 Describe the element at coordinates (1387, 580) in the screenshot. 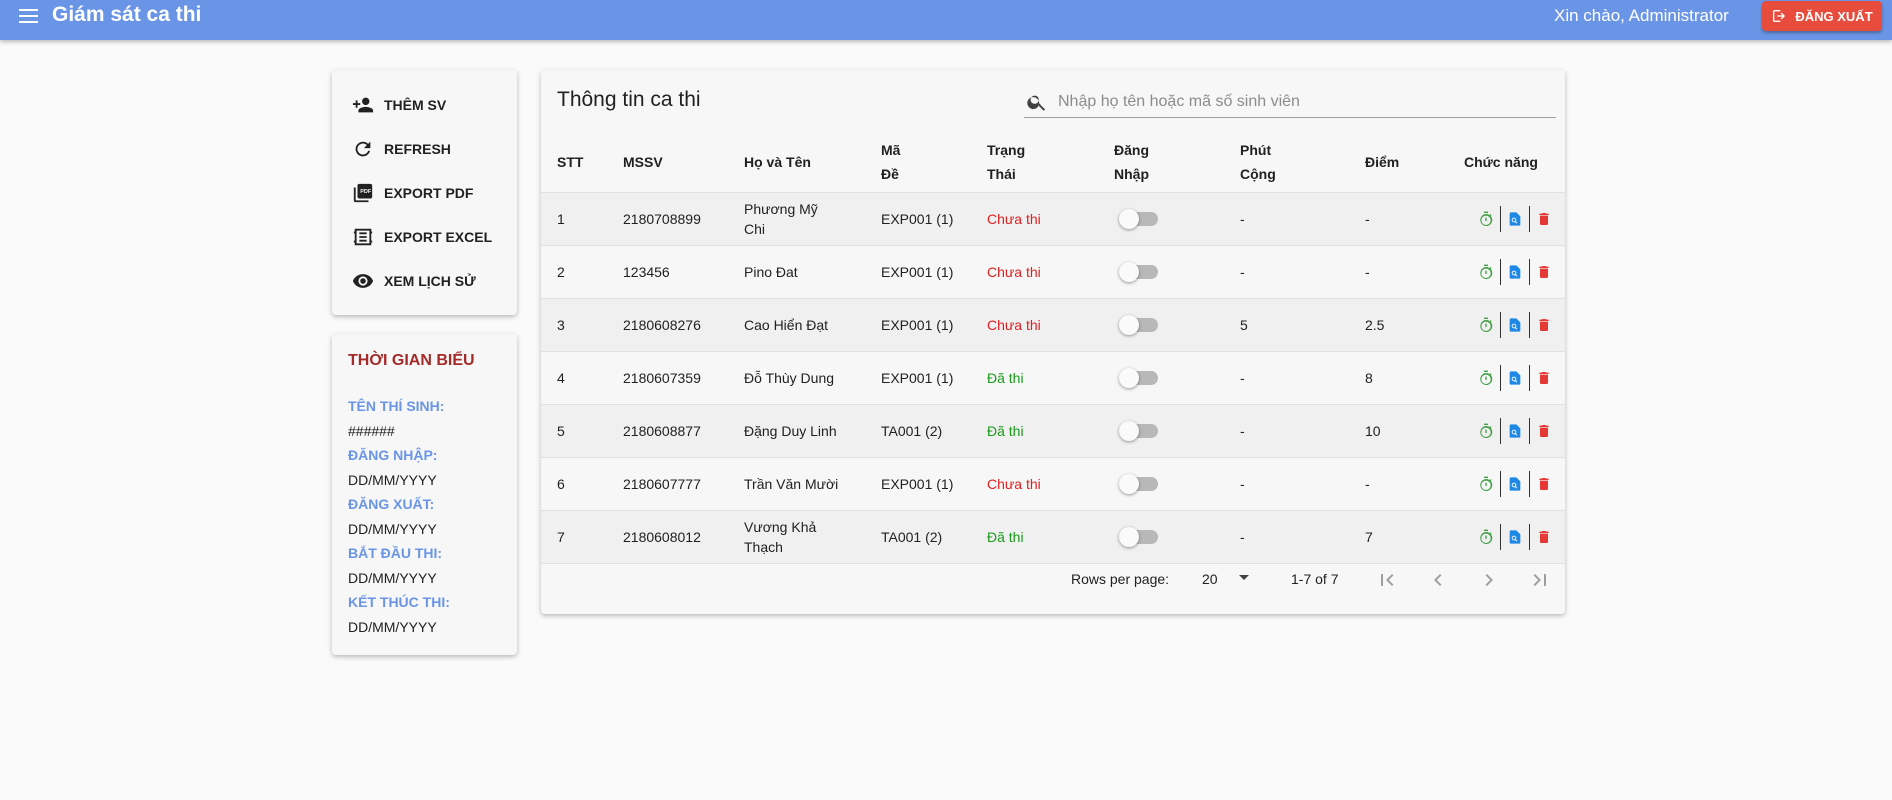

I see `first-page-icon` at that location.